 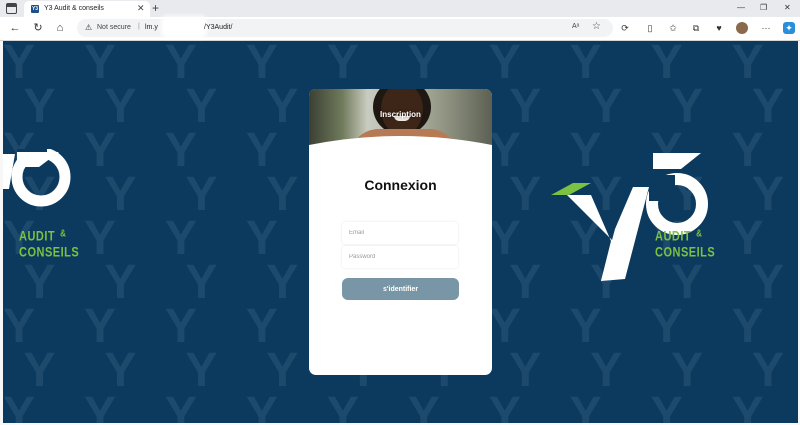 What do you see at coordinates (89, 27) in the screenshot?
I see `warning-icon: ⚠` at bounding box center [89, 27].